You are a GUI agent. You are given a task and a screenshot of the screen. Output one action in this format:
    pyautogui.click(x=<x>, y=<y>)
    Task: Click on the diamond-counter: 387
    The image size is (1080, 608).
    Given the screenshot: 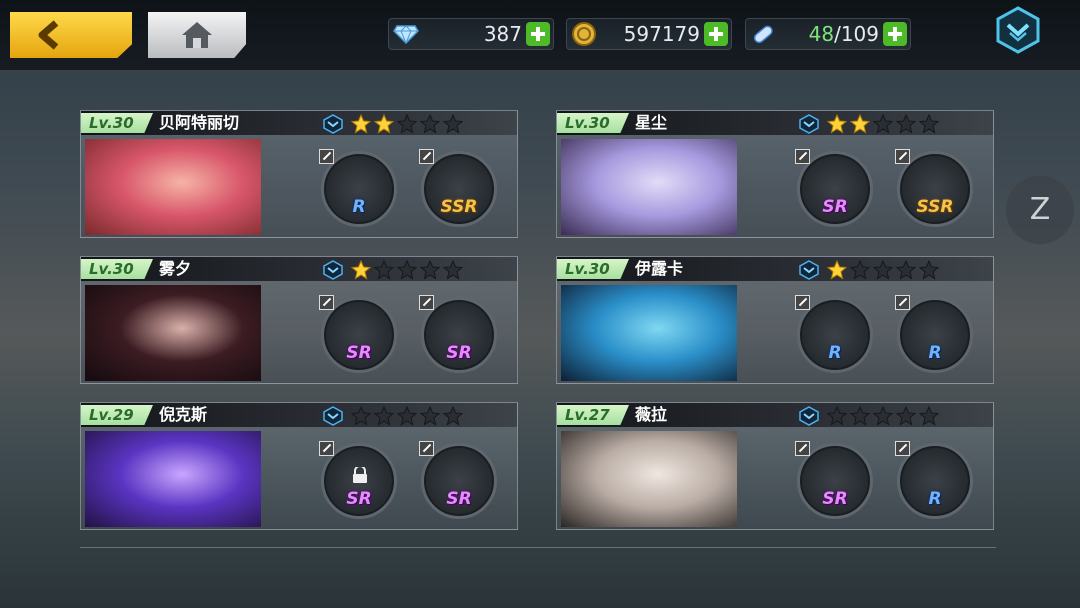 What is the action you would take?
    pyautogui.click(x=471, y=34)
    